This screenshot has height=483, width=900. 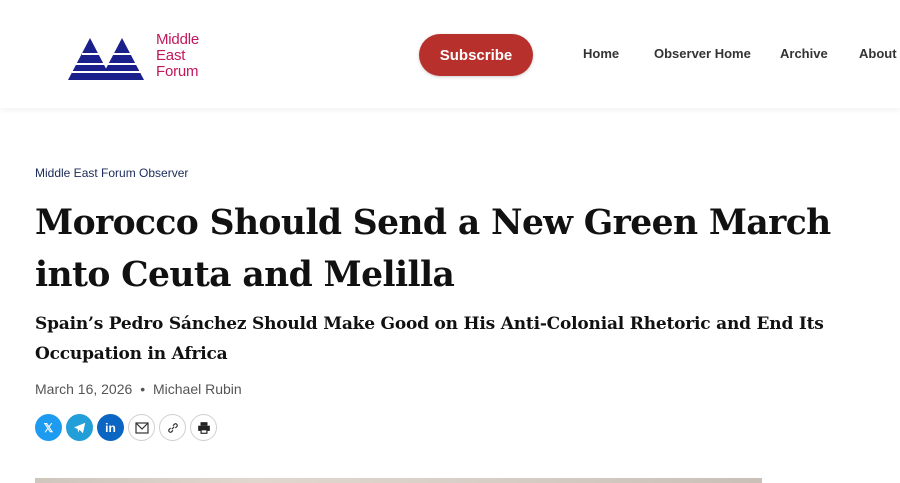 I want to click on link-icon, so click(x=172, y=427).